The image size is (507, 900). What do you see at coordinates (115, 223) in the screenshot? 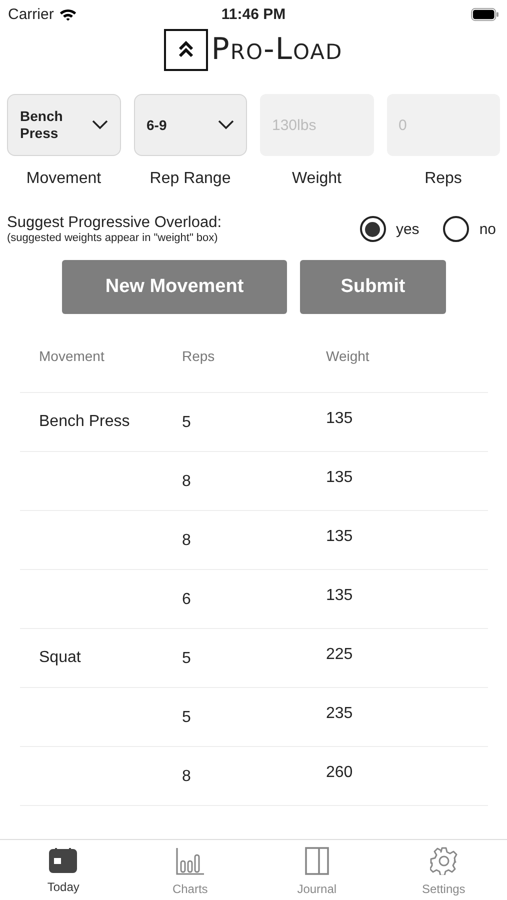
I see `overload-title: Suggest Progressive Overload:` at bounding box center [115, 223].